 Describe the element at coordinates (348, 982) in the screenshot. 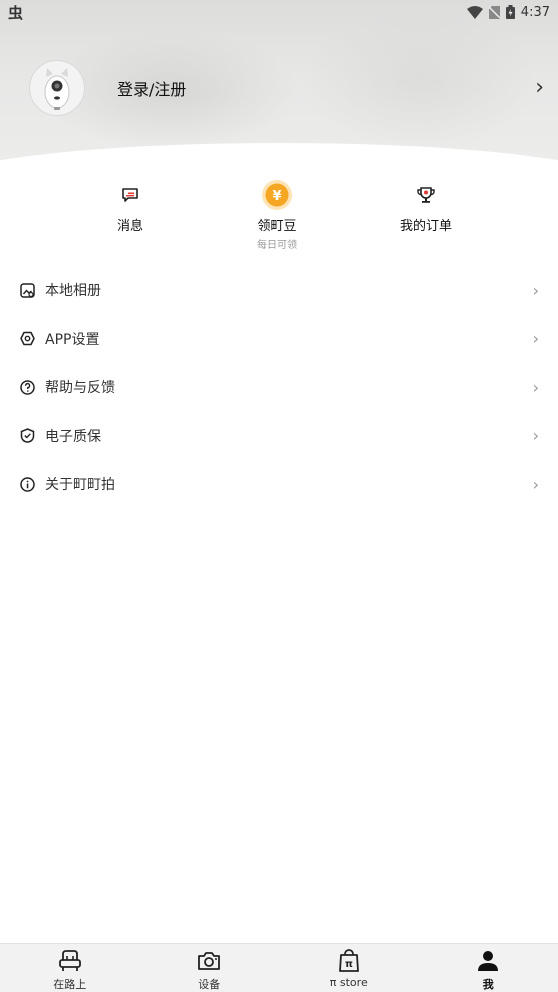

I see `tab-label: π store` at that location.